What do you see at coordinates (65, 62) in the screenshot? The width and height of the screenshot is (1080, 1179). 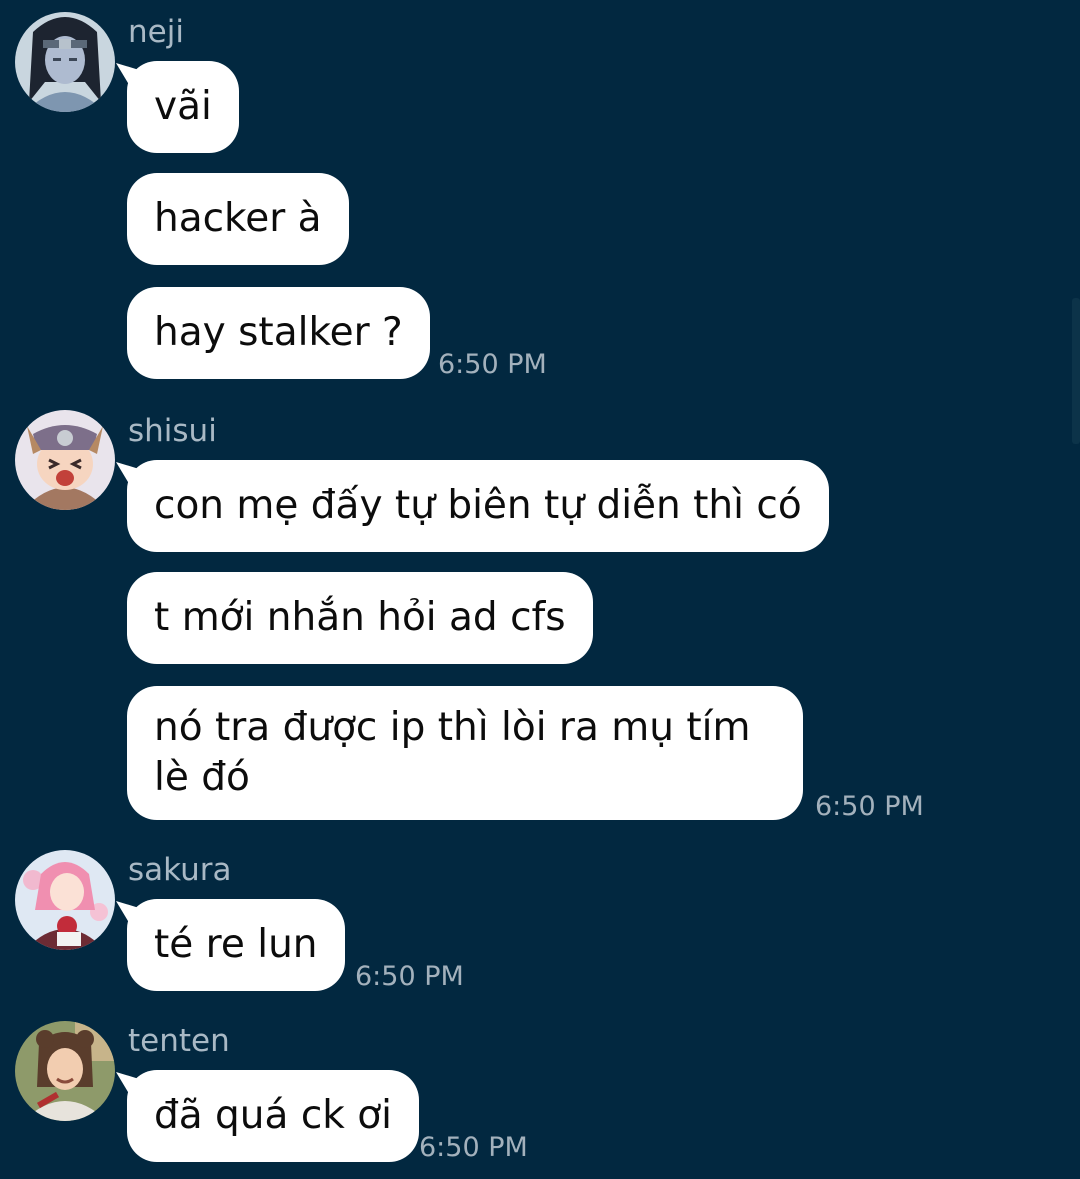 I see `neji-avatar-icon` at bounding box center [65, 62].